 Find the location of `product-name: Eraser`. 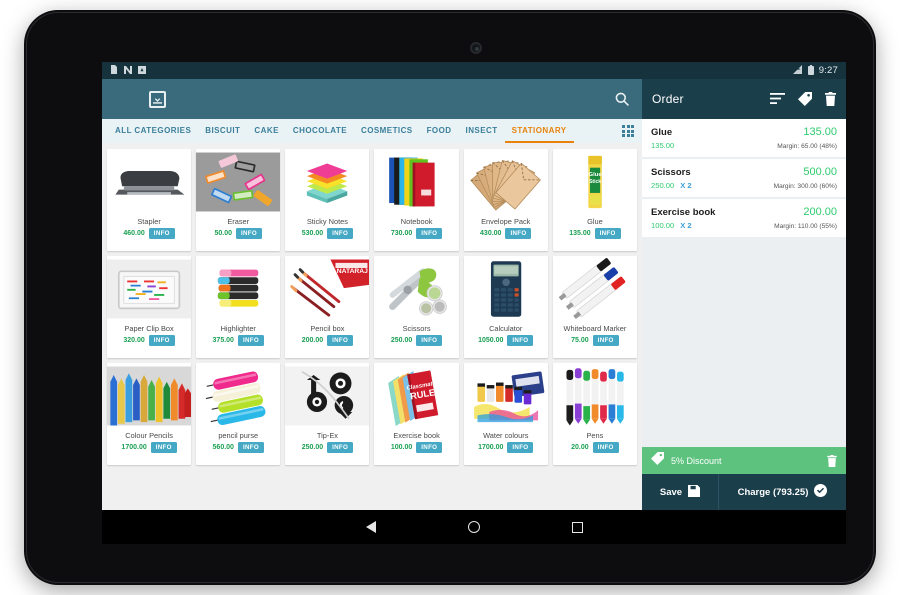

product-name: Eraser is located at coordinates (238, 221).